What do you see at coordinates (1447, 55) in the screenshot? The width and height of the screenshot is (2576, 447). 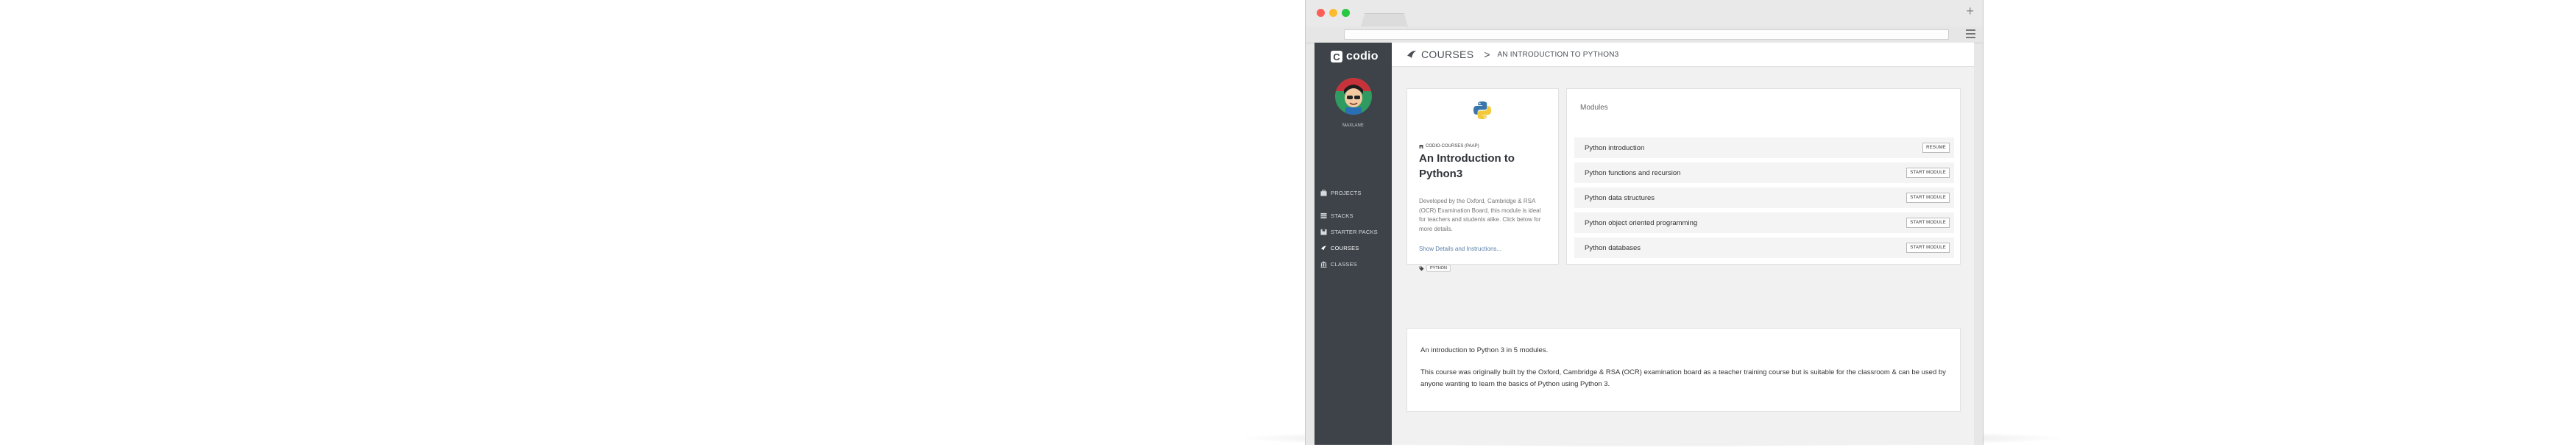 I see `breadcrumb-courses-link: COURSES` at bounding box center [1447, 55].